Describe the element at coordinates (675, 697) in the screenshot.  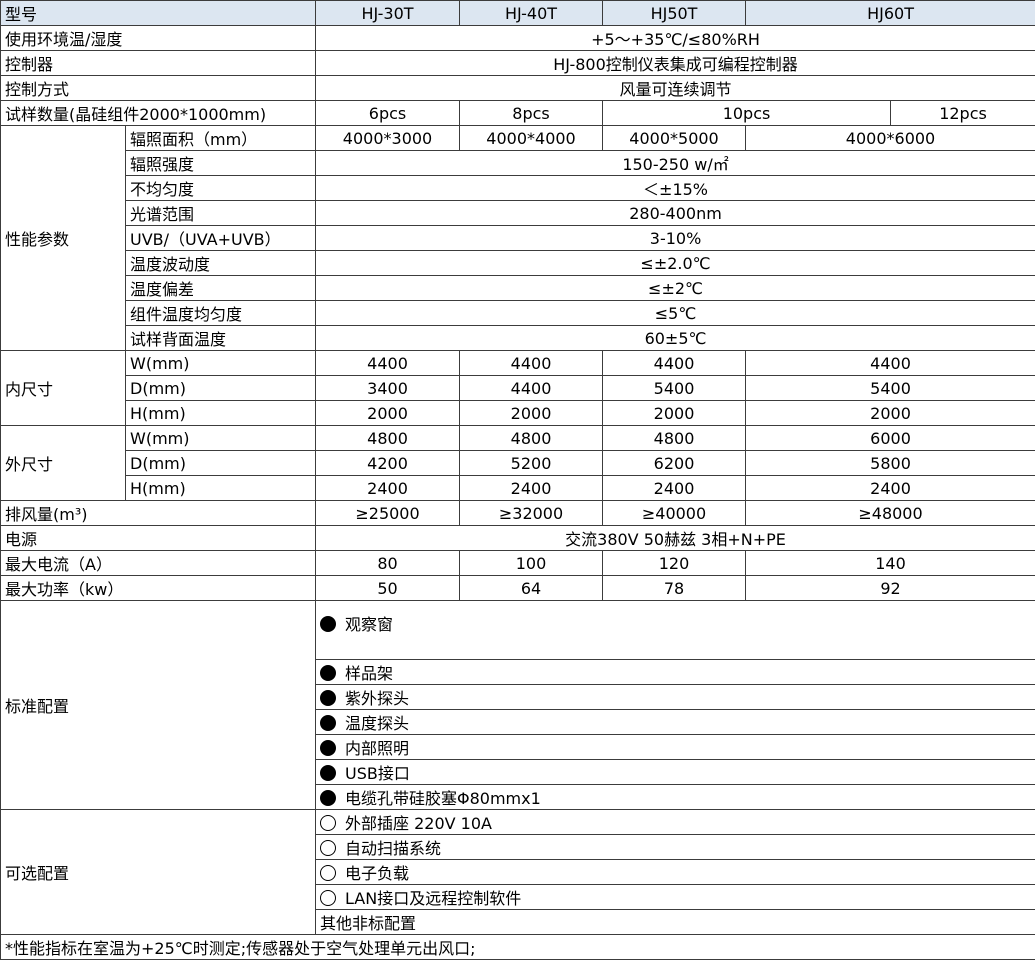
I see `standard-item: 紫外探头` at that location.